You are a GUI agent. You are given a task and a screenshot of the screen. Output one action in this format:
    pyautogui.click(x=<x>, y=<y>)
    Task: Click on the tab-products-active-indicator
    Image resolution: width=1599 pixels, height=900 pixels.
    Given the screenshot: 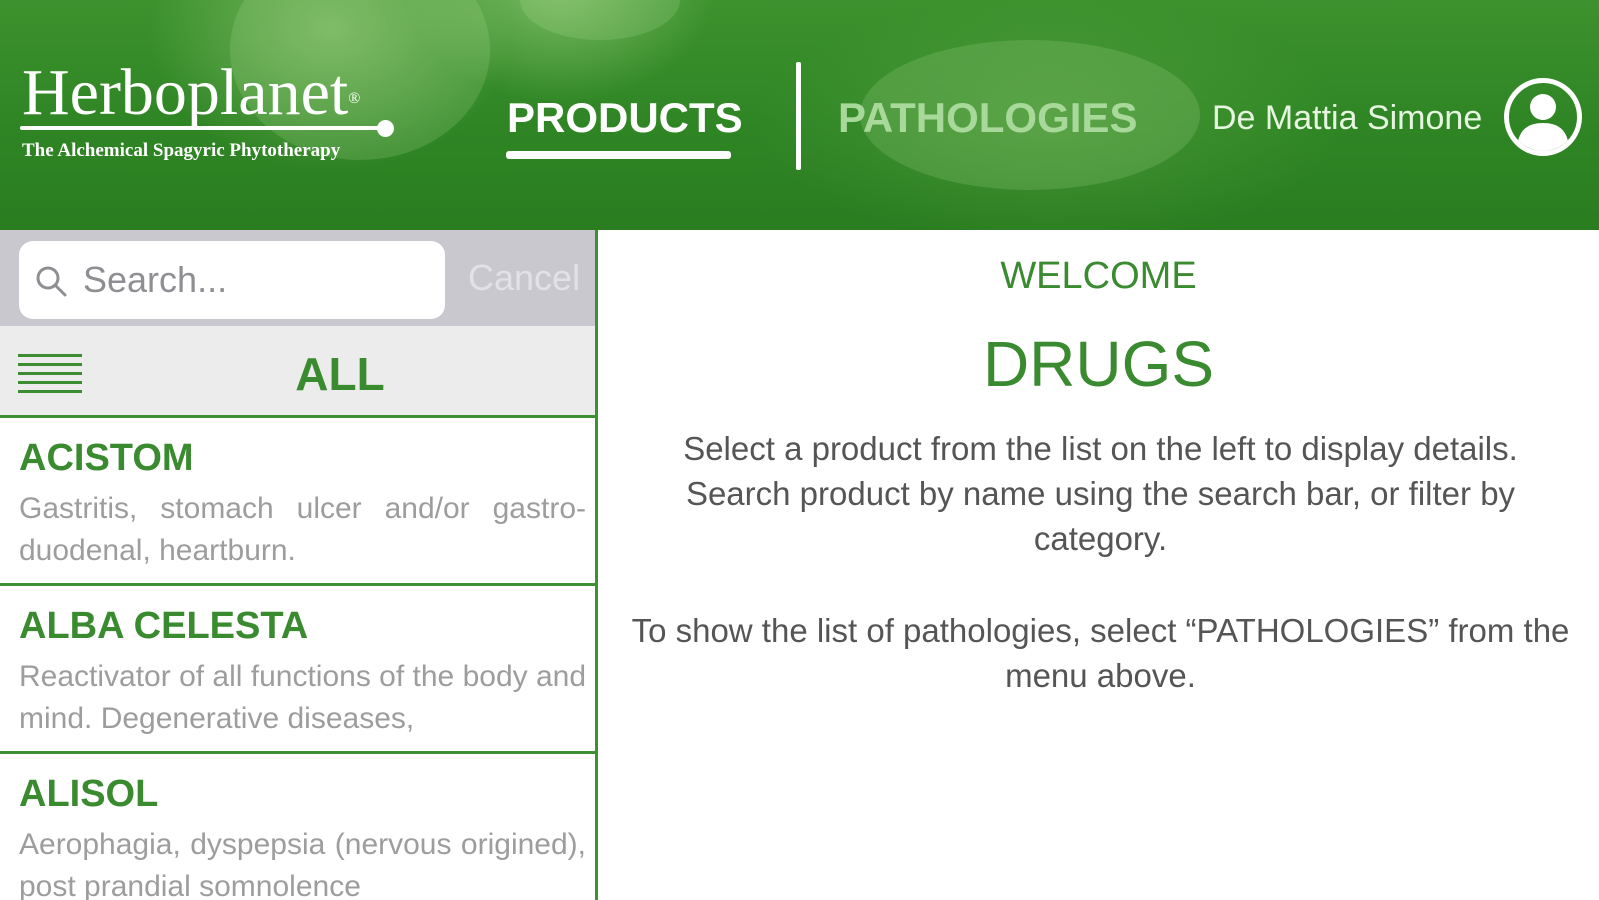 What is the action you would take?
    pyautogui.click(x=618, y=155)
    